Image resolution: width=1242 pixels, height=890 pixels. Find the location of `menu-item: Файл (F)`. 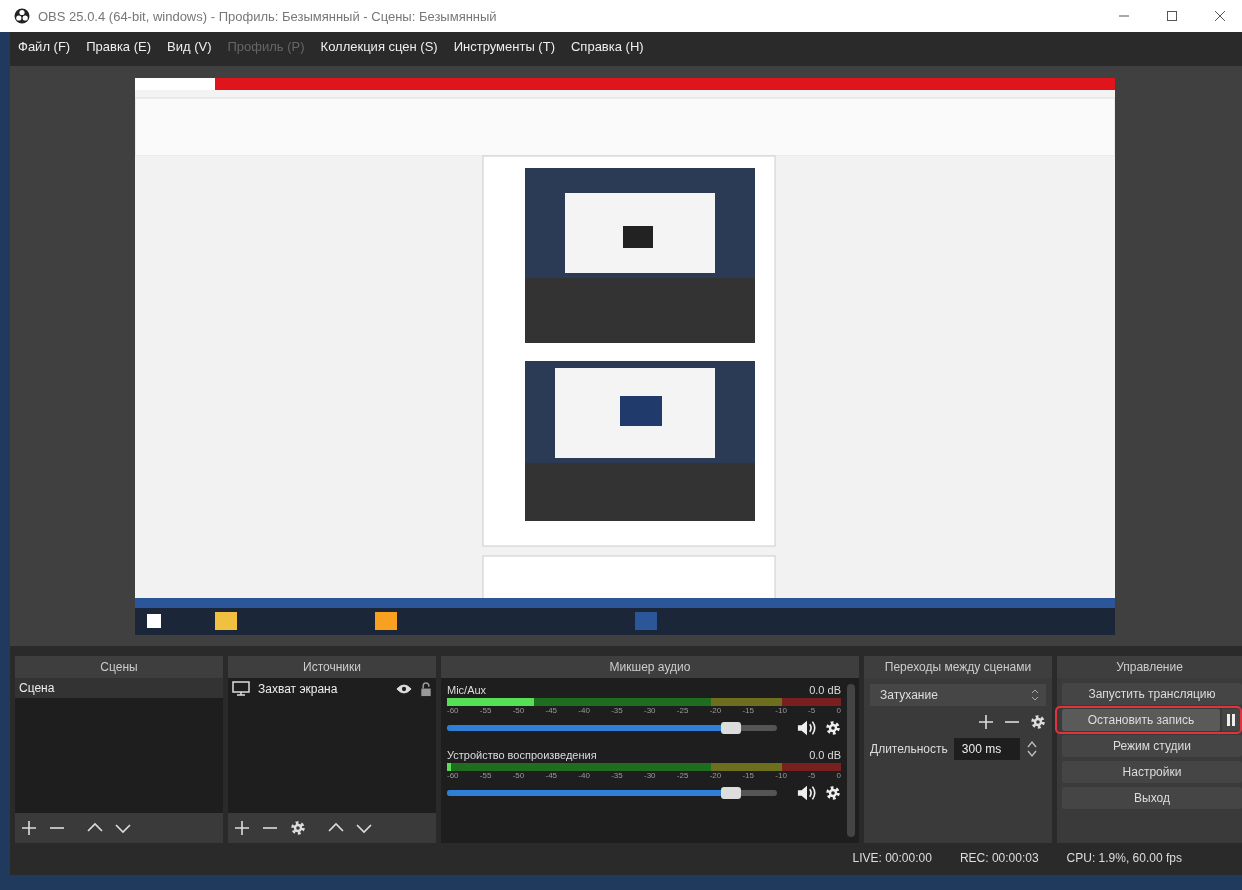

menu-item: Файл (F) is located at coordinates (44, 46).